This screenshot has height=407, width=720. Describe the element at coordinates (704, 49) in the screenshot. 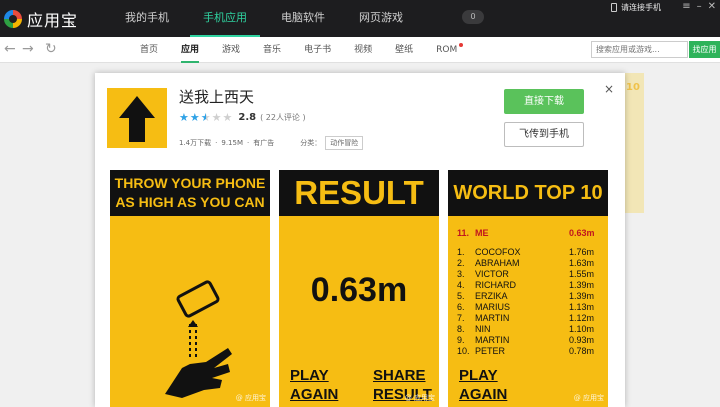

I see `search-button: 找应用` at that location.